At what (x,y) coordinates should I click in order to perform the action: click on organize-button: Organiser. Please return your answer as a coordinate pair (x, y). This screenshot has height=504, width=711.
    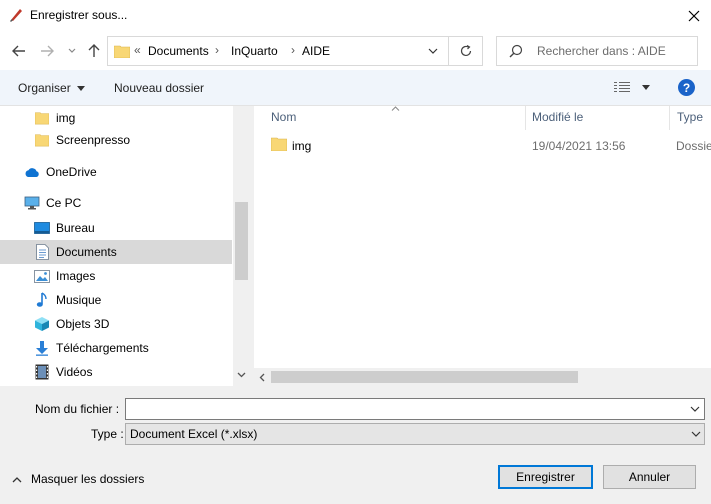
    Looking at the image, I should click on (51, 88).